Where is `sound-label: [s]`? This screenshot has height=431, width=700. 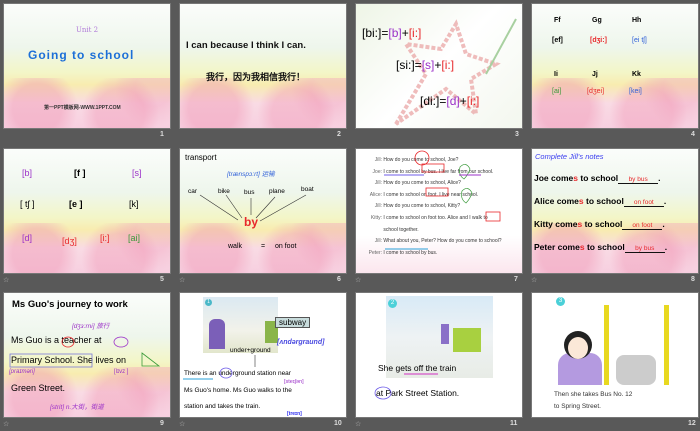
sound-label: [s] is located at coordinates (137, 173).